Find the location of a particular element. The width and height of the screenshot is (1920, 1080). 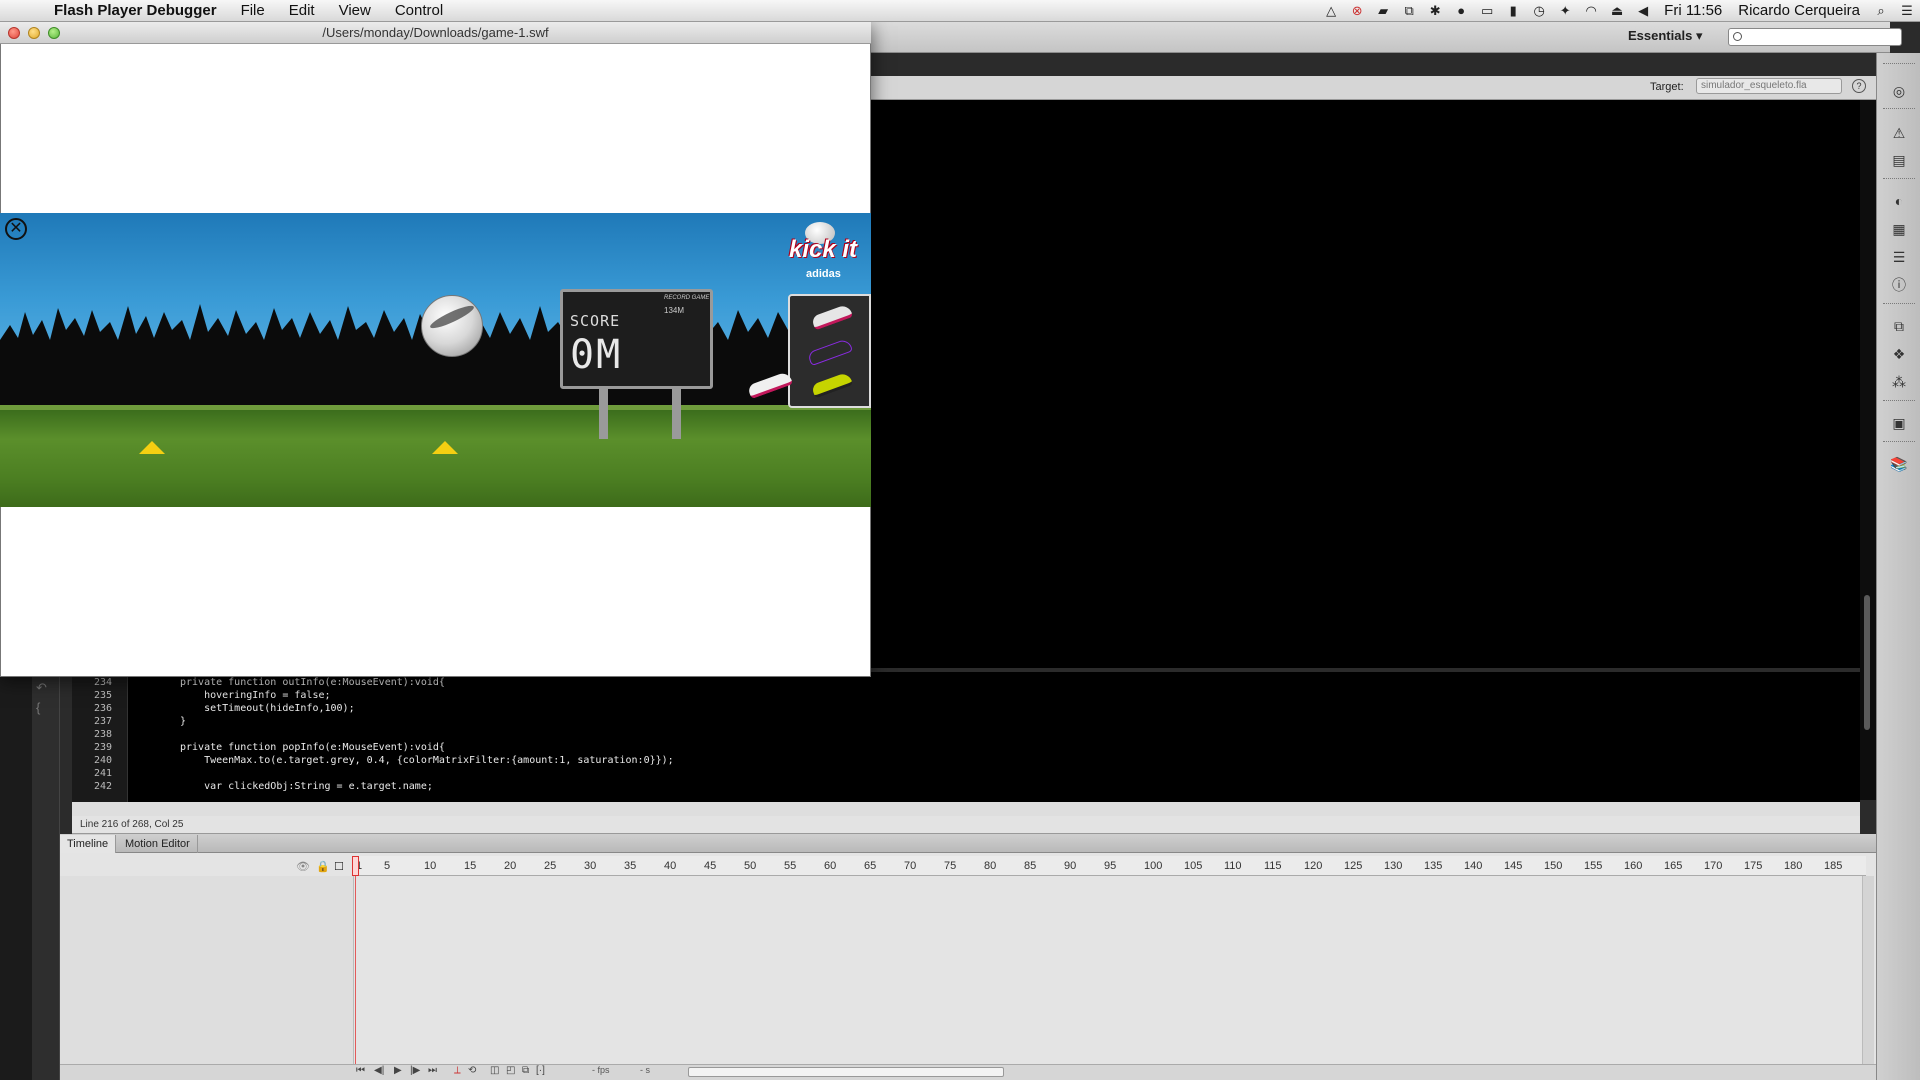

output-panel-icon: ▤ is located at coordinates (1899, 160).